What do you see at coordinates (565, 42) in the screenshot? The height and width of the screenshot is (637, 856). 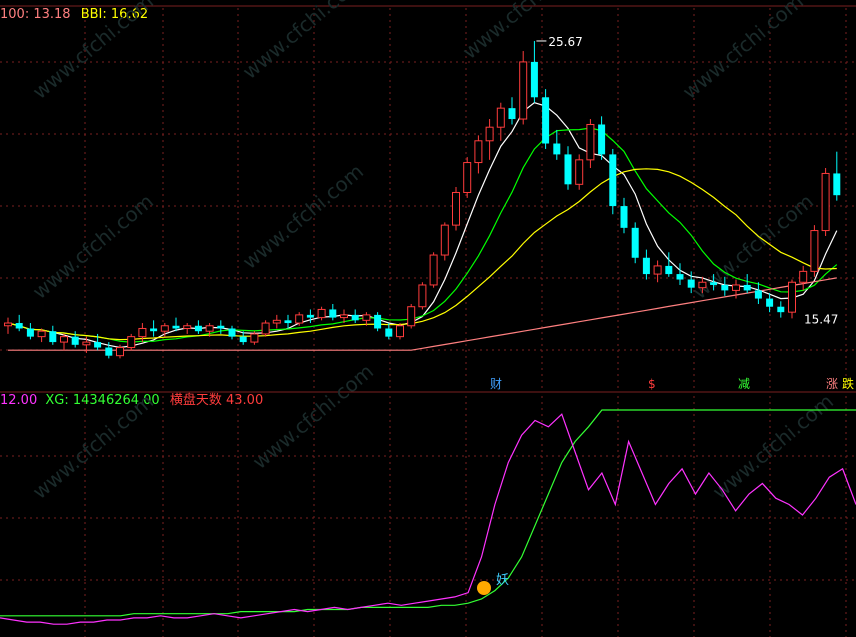 I see `high-price-label: 25.67` at bounding box center [565, 42].